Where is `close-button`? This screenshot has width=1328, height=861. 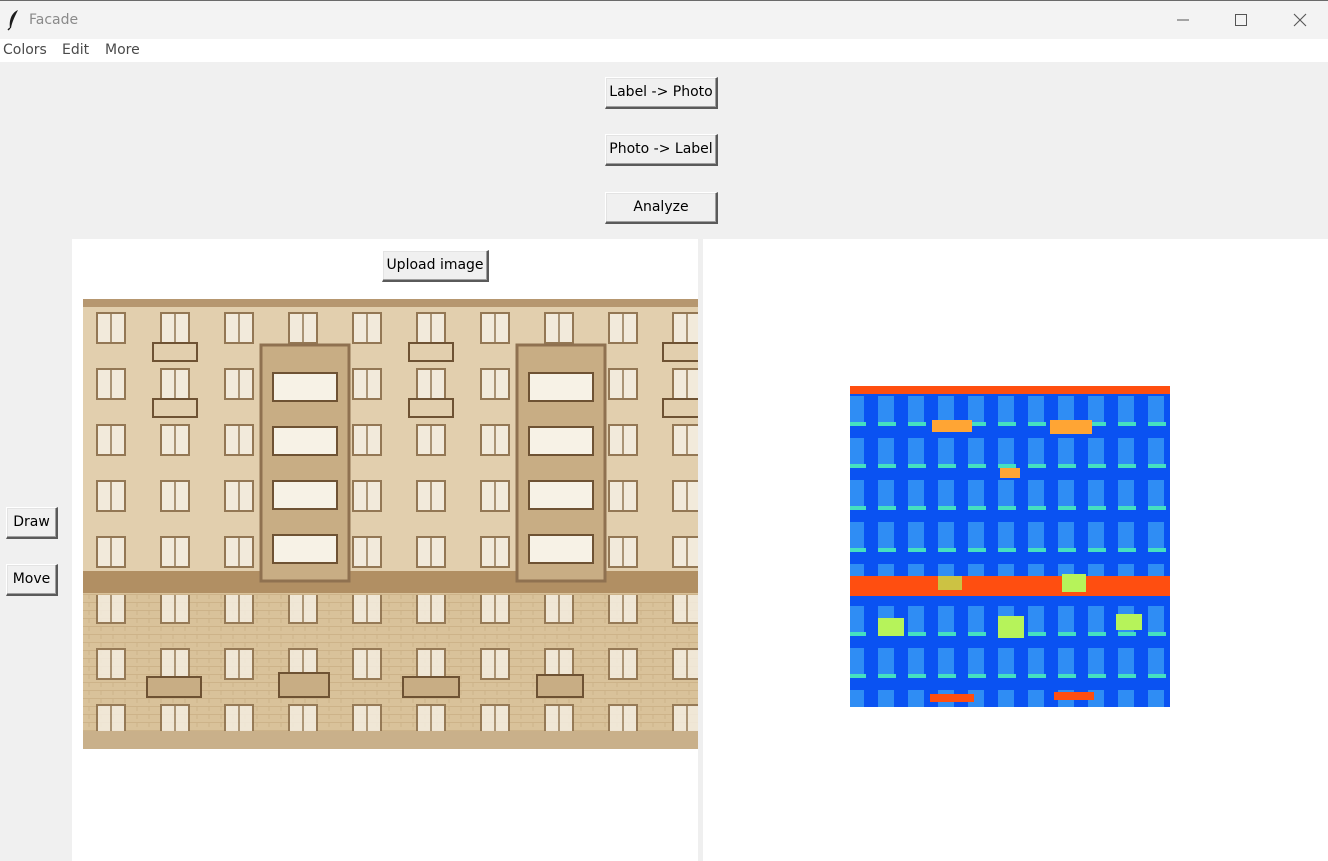 close-button is located at coordinates (1300, 20).